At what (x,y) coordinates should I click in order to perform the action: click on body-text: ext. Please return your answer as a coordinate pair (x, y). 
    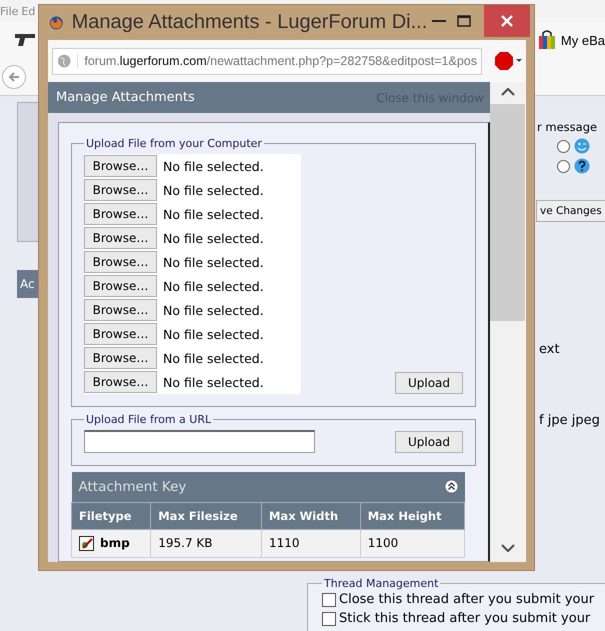
    Looking at the image, I should click on (550, 349).